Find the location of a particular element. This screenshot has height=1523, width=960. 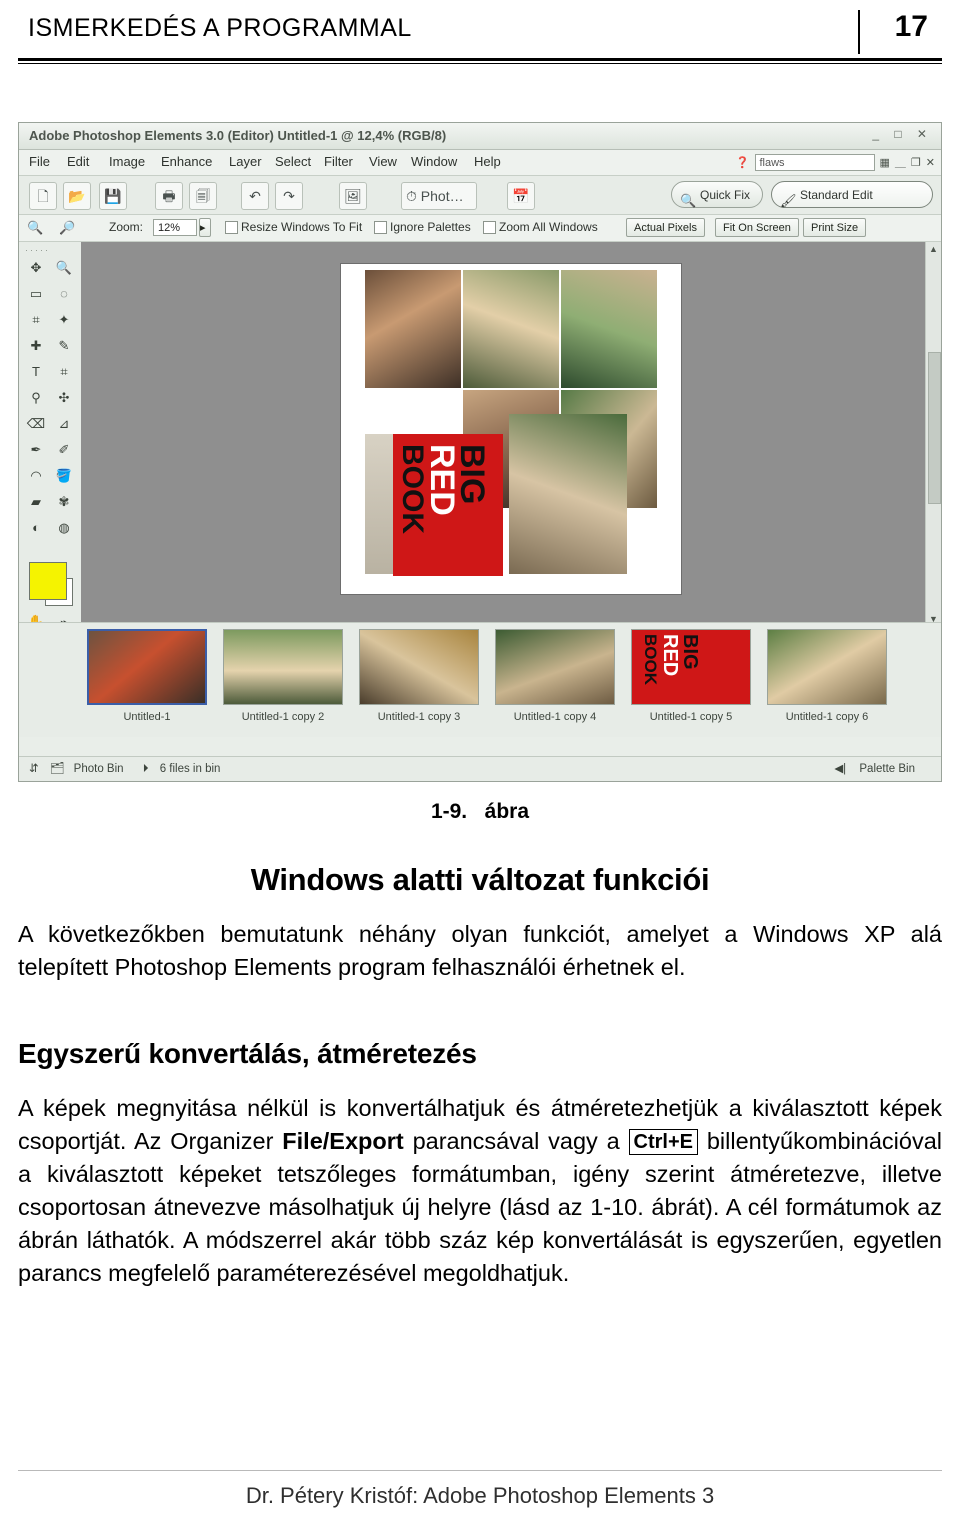

vertical-scrollbar: ▲ ▼ is located at coordinates (933, 434).